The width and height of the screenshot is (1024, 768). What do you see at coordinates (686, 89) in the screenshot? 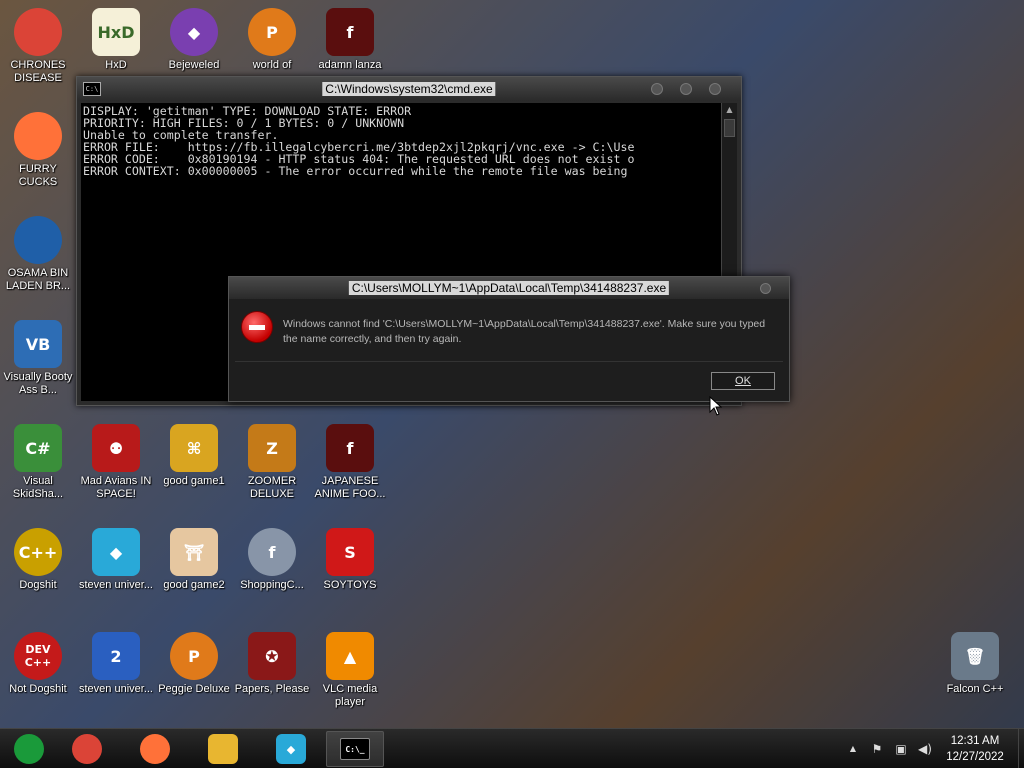
I see `maximize-button` at bounding box center [686, 89].